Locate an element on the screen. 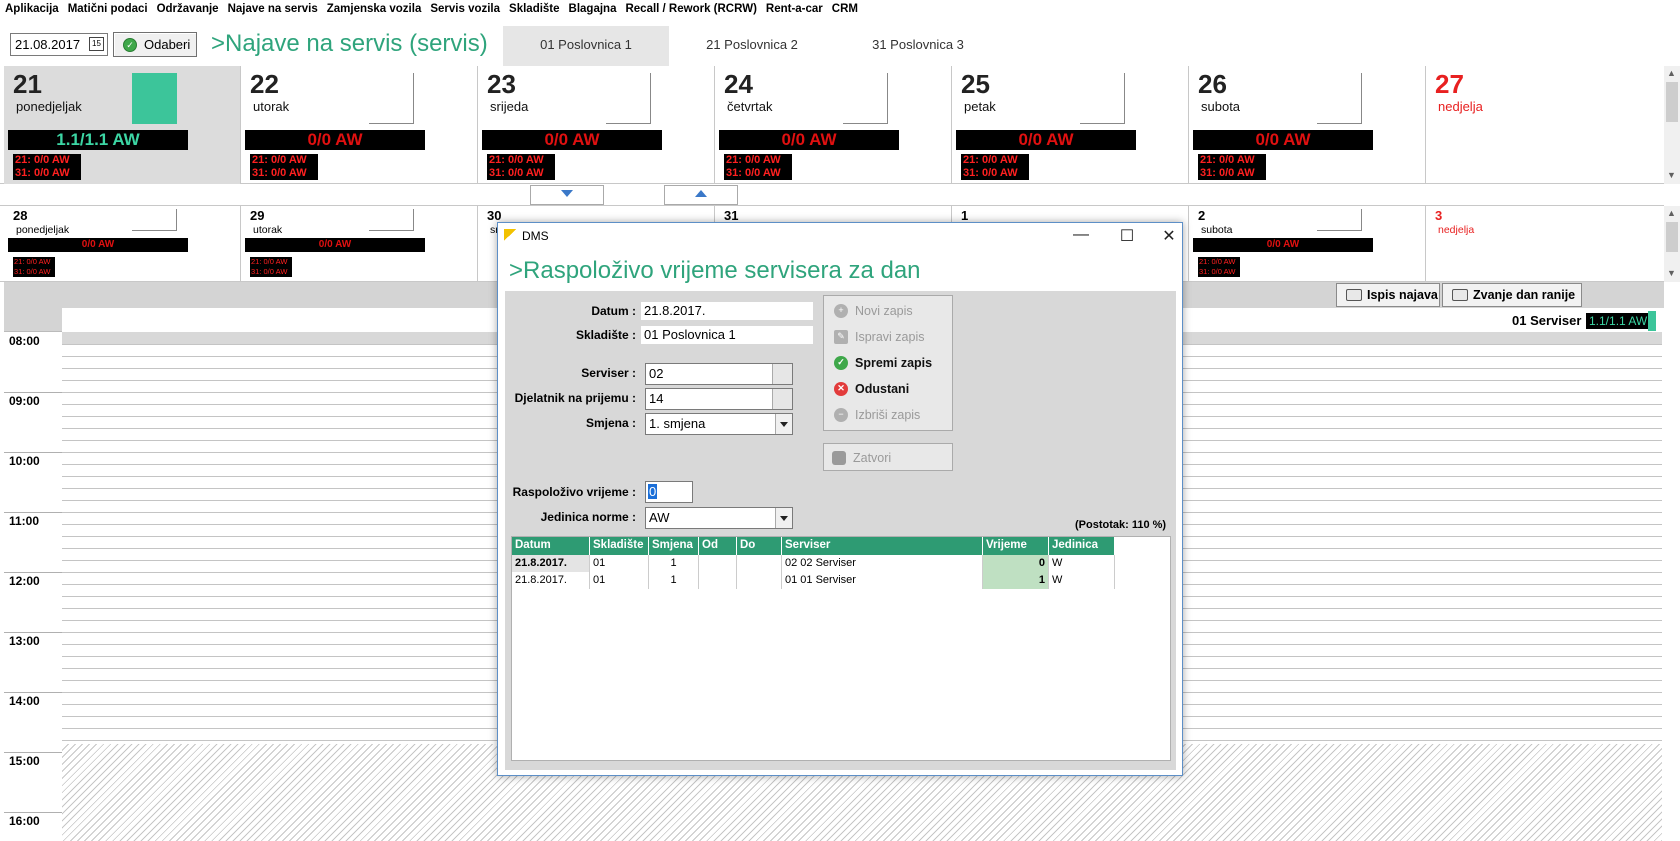 The height and width of the screenshot is (841, 1680). day-cell: 3 nedjelja is located at coordinates (1545, 244).